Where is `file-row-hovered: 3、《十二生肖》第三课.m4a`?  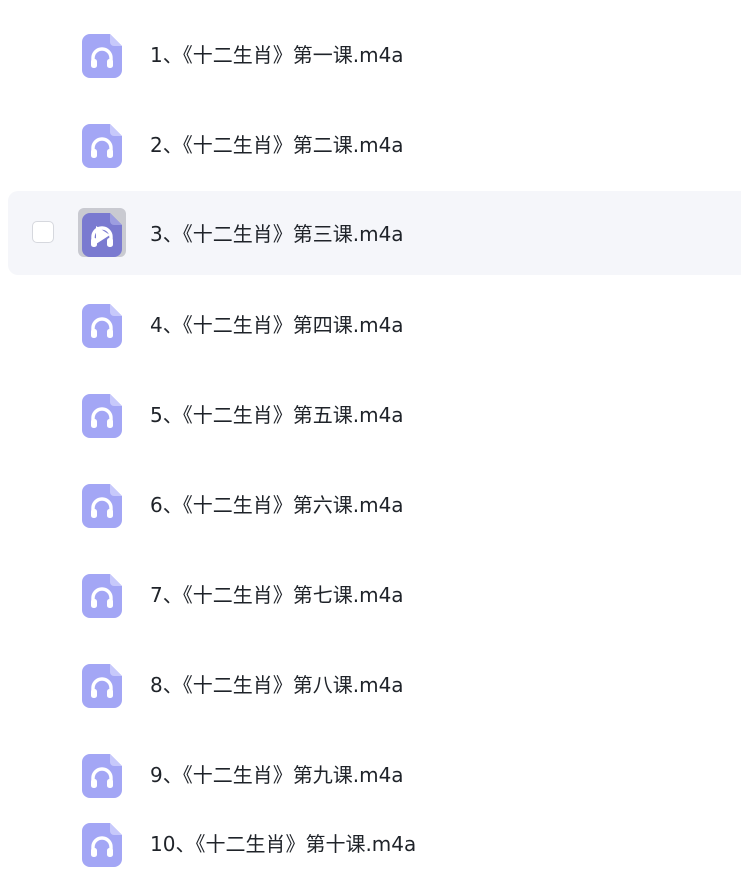 file-row-hovered: 3、《十二生肖》第三课.m4a is located at coordinates (374, 233).